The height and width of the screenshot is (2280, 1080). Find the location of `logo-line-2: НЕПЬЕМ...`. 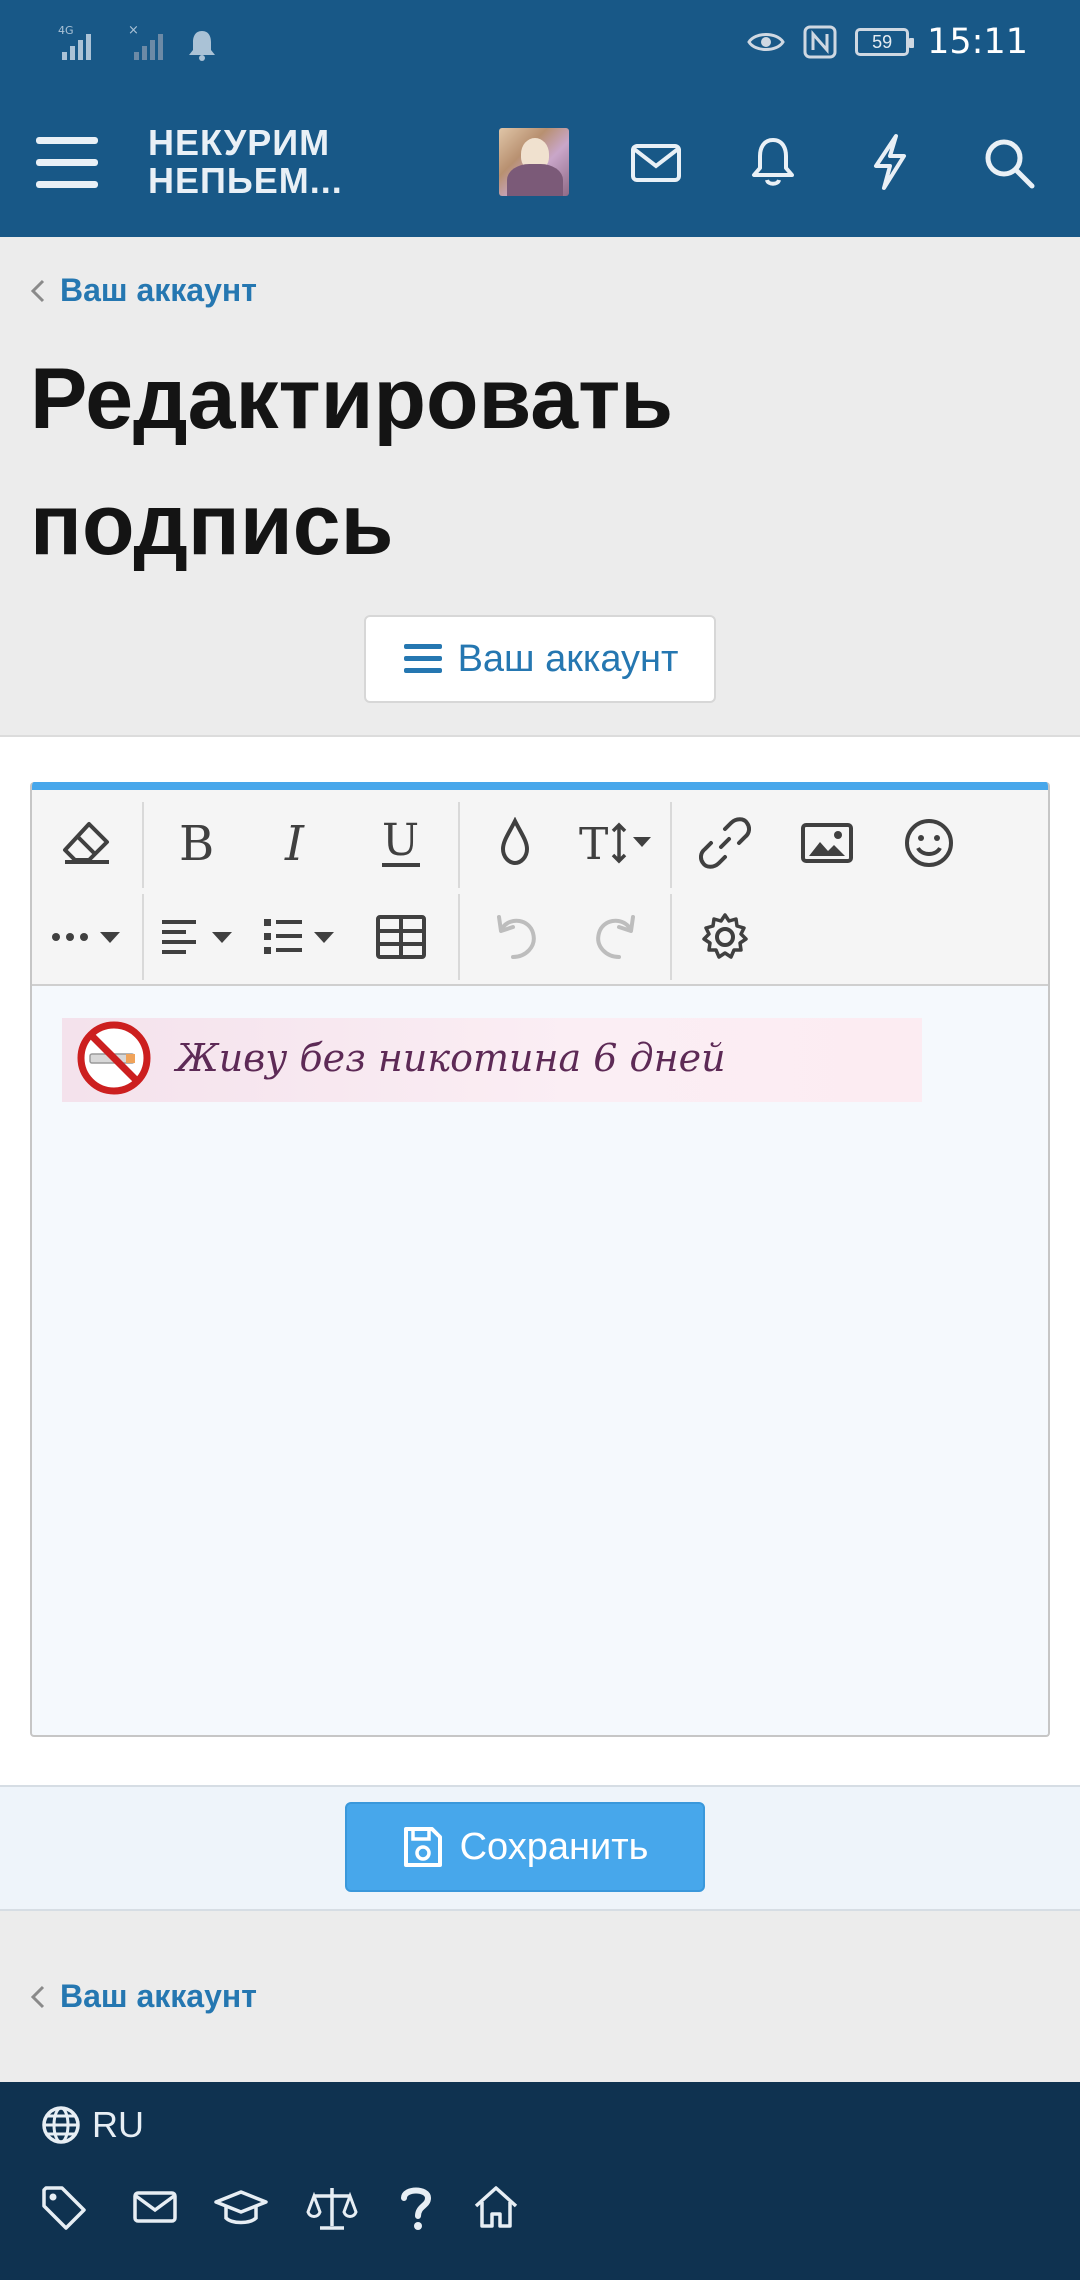

logo-line-2: НЕПЬЕМ... is located at coordinates (245, 180).